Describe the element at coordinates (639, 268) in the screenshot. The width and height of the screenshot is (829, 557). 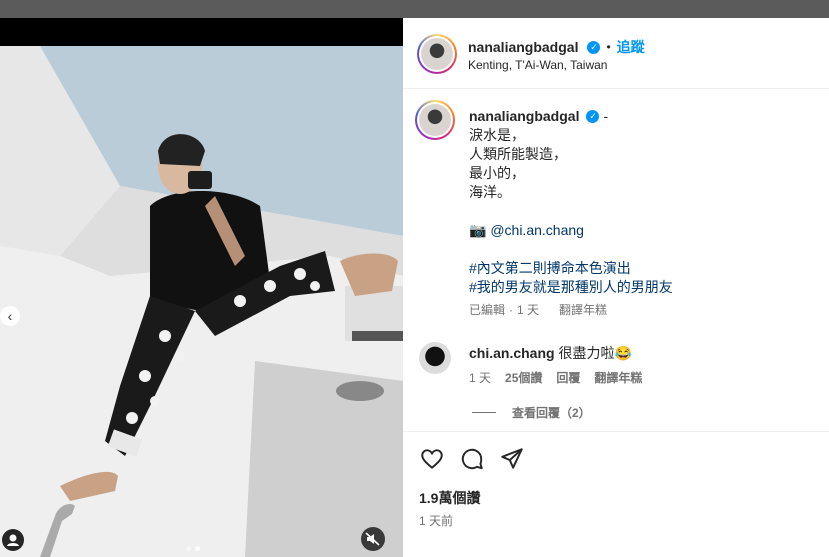
I see `hashtag-link: #內文第二則搏命本色演出` at that location.